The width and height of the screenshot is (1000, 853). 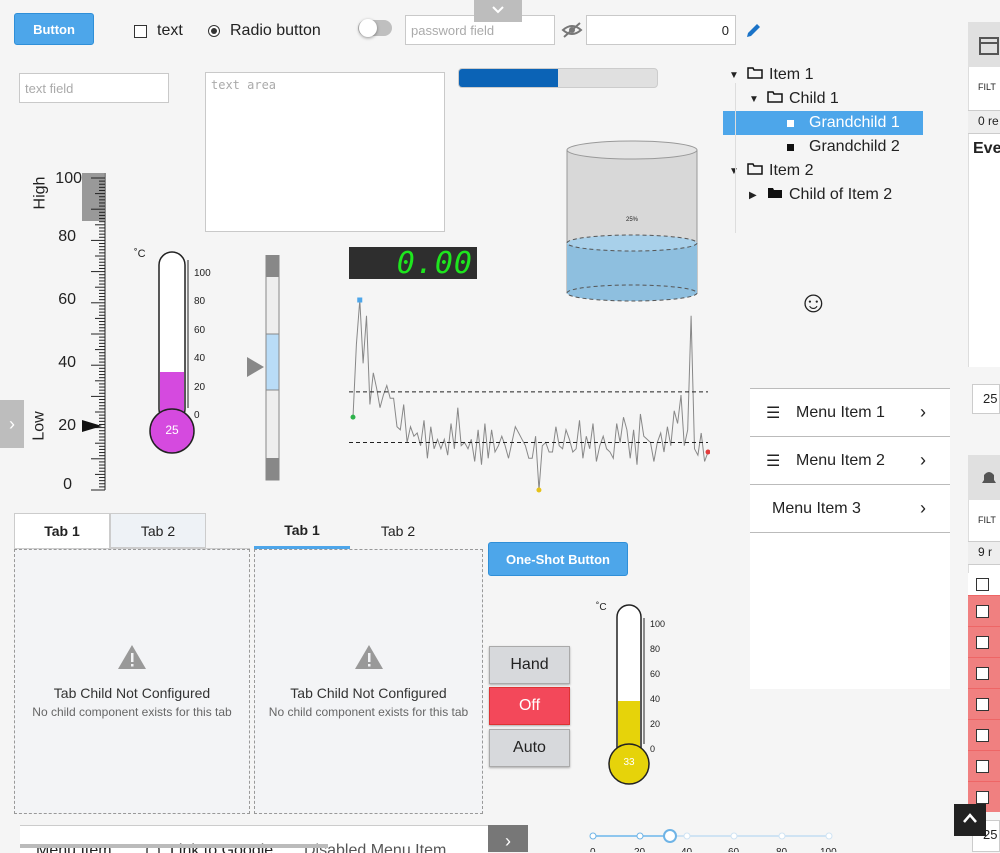 What do you see at coordinates (530, 395) in the screenshot?
I see `sparkline-series` at bounding box center [530, 395].